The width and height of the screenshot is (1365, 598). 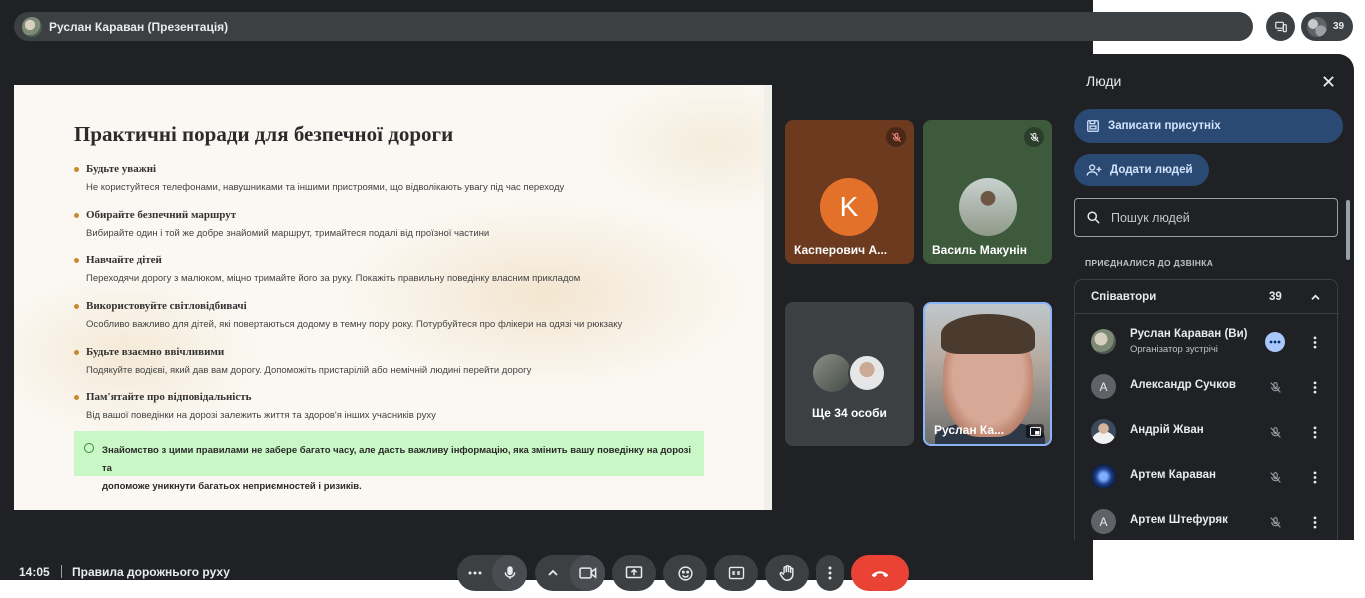 I want to click on participant-photo-avatar, so click(x=832, y=373).